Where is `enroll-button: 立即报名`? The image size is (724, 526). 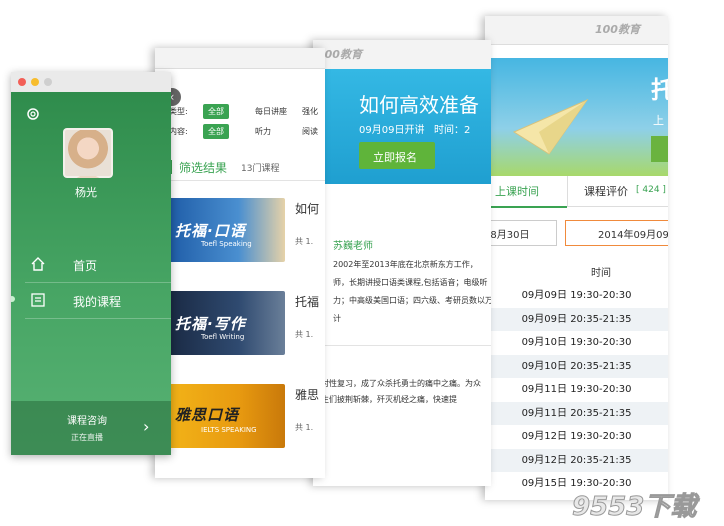 enroll-button: 立即报名 is located at coordinates (397, 155).